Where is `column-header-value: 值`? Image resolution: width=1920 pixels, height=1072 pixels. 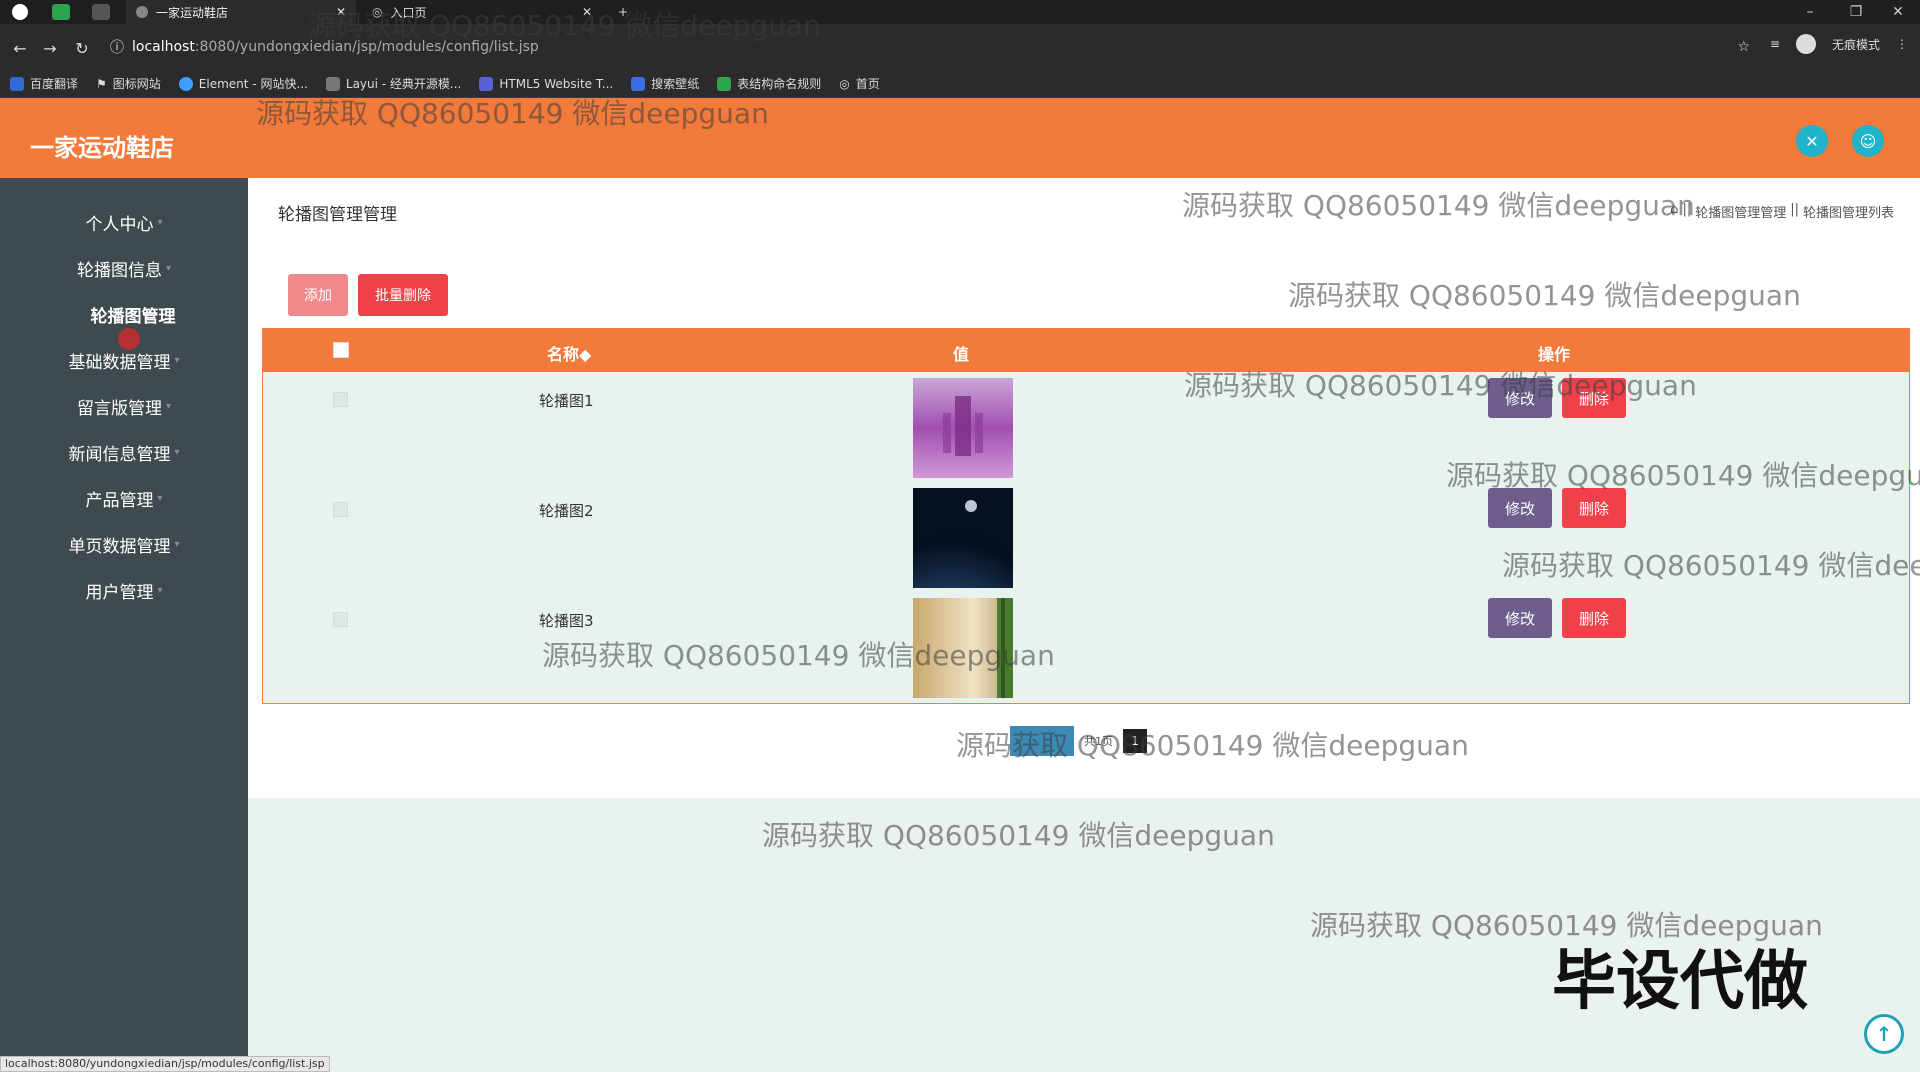
column-header-value: 值 is located at coordinates (961, 354).